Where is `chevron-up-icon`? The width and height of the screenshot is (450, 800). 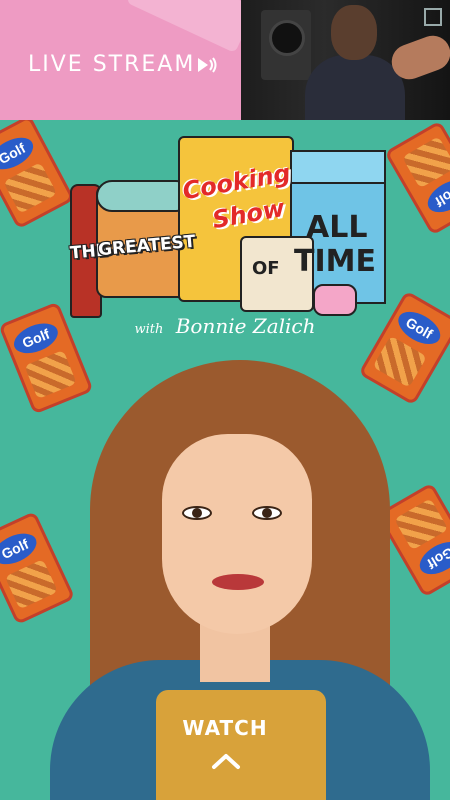
chevron-up-icon is located at coordinates (226, 761).